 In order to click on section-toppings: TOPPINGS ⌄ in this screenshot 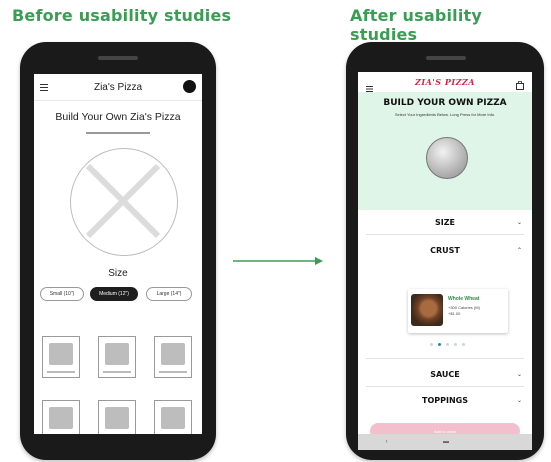, I will do `click(445, 400)`.